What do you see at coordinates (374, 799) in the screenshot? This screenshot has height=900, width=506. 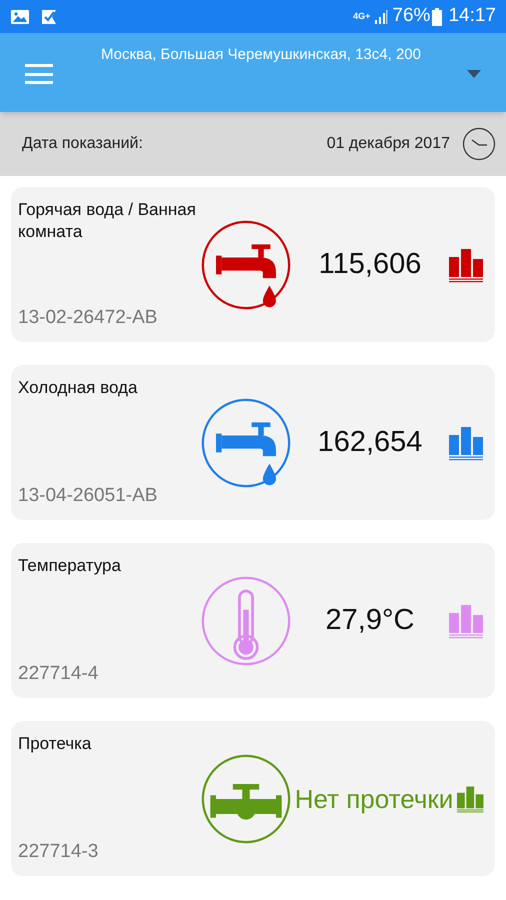 I see `meter-reading: Нет протечки` at bounding box center [374, 799].